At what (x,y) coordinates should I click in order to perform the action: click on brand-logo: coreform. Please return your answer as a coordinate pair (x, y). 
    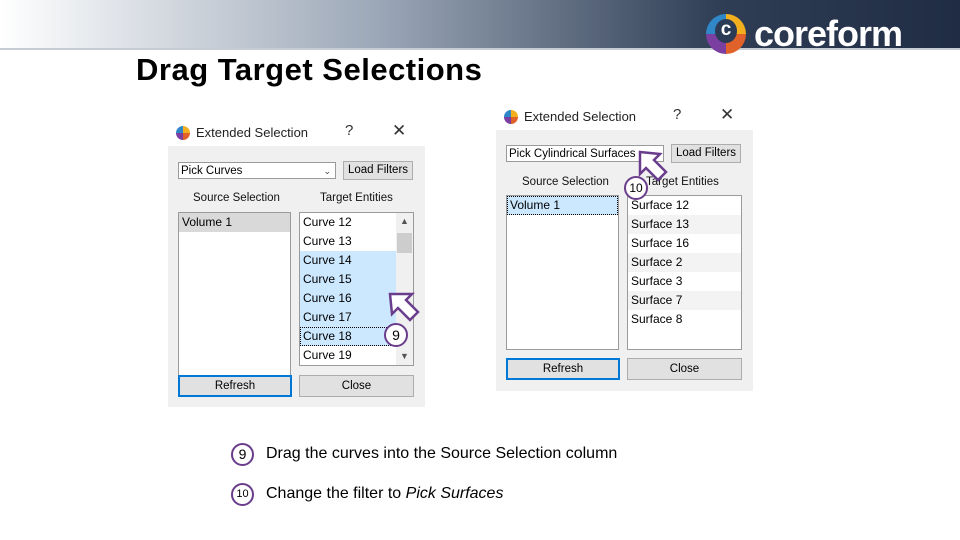
    Looking at the image, I should click on (804, 34).